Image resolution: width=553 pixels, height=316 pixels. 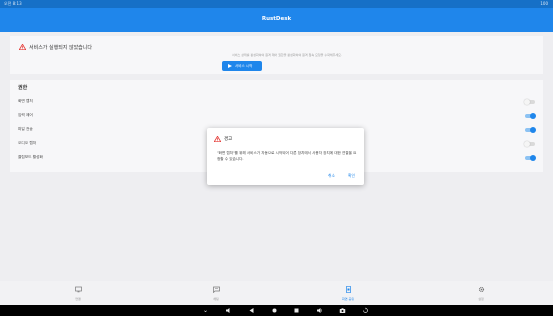 What do you see at coordinates (276, 116) in the screenshot?
I see `permission-row: 입력 제어` at bounding box center [276, 116].